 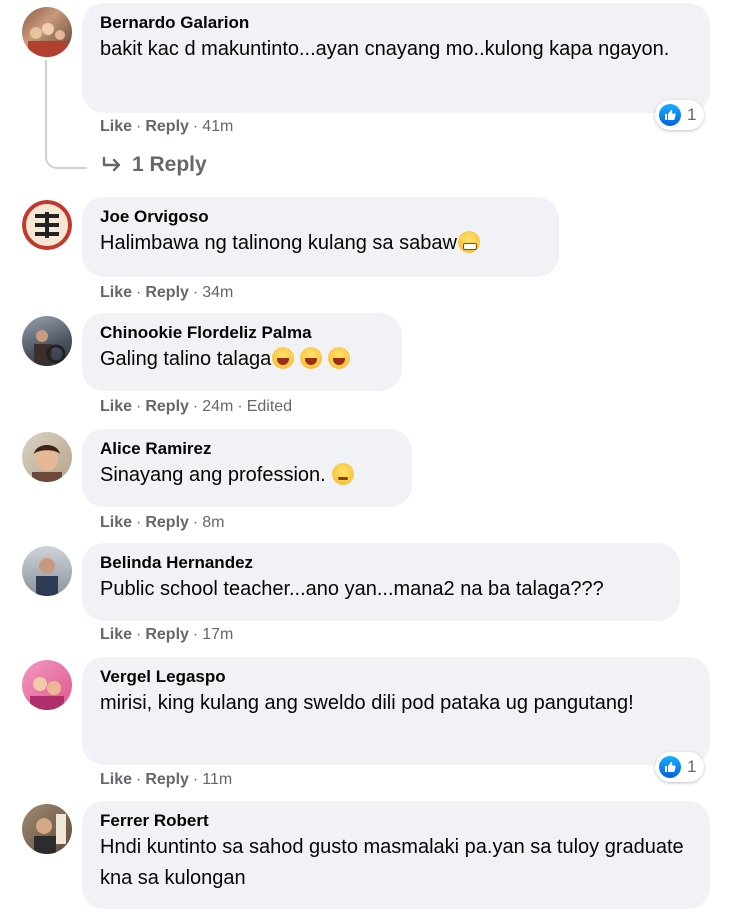 I want to click on comment-text: Sinayang ang profession., so click(x=247, y=475).